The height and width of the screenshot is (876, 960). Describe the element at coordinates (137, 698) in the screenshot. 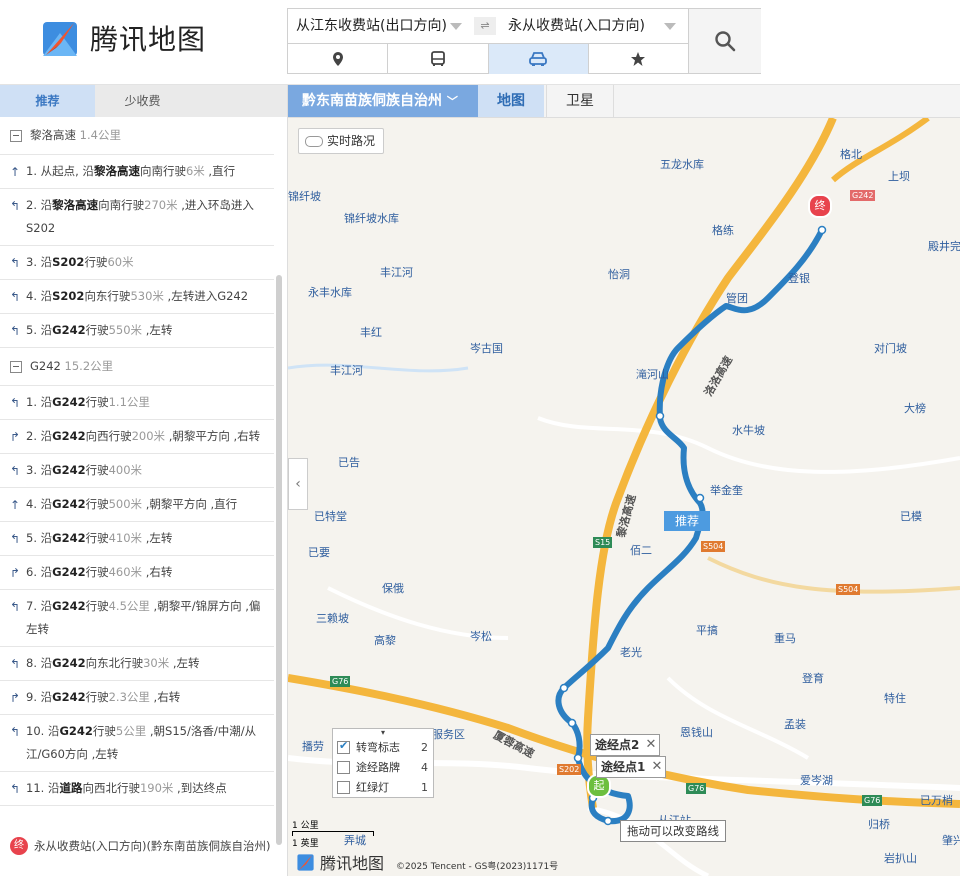

I see `route-step: ↱ 9. 沿G242行驶2.3公里 ,右转` at that location.